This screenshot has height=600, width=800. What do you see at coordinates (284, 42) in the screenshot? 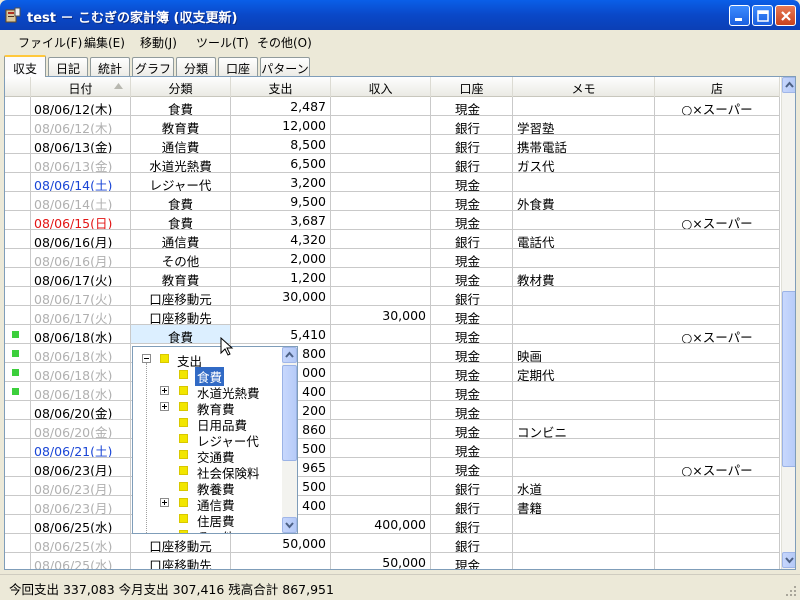
I see `menu-other: その他(O)` at bounding box center [284, 42].